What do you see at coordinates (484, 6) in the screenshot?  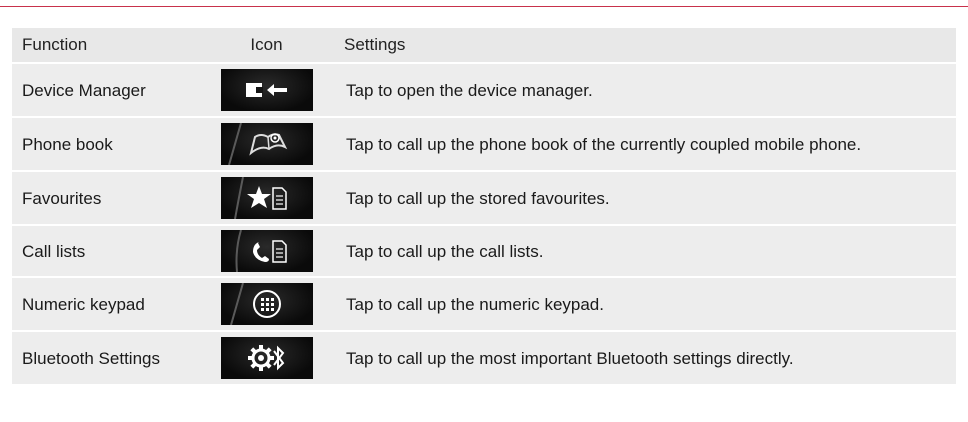 I see `top-accent-rule` at bounding box center [484, 6].